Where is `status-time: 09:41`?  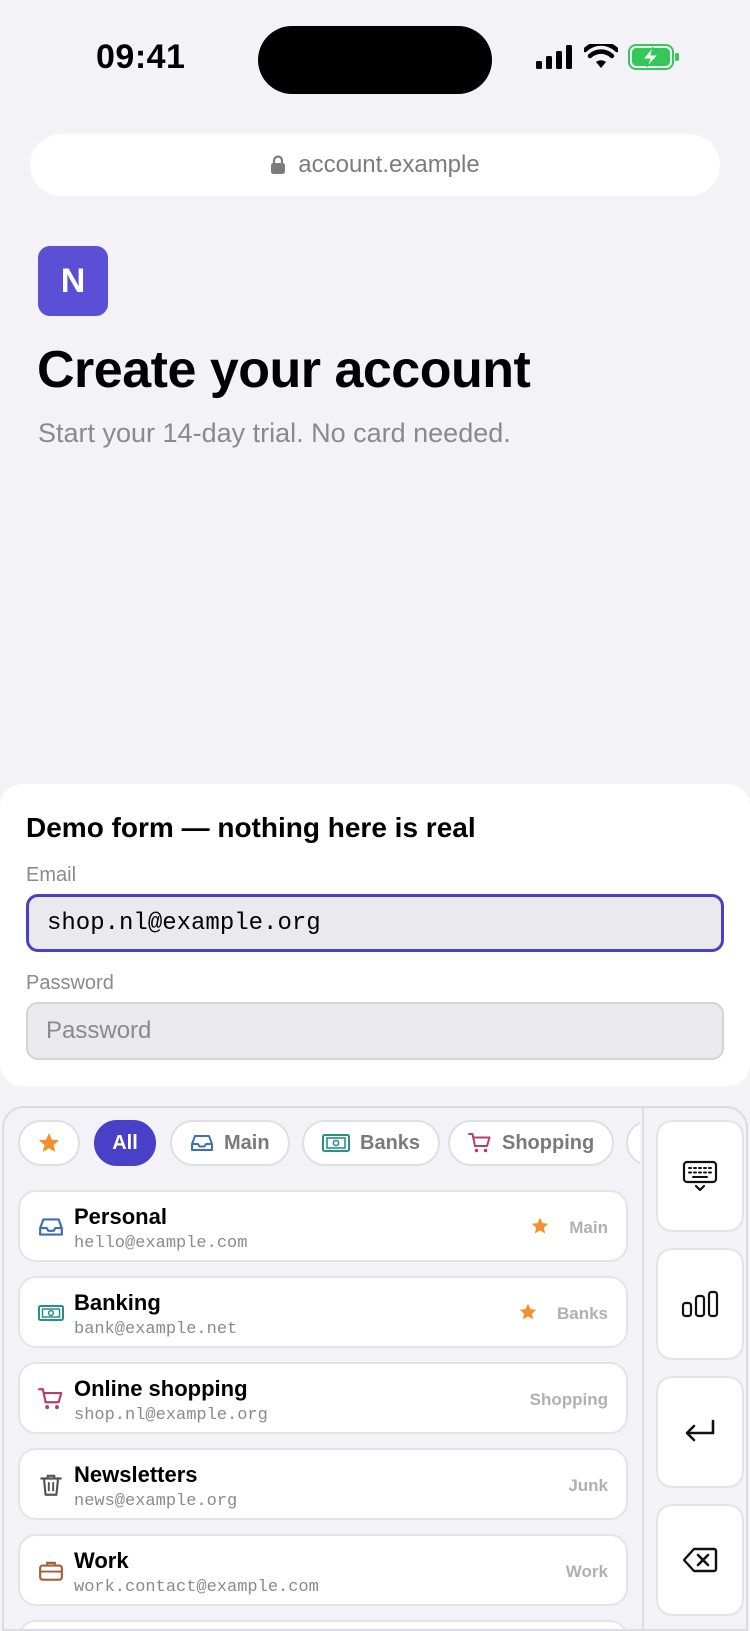 status-time: 09:41 is located at coordinates (141, 57).